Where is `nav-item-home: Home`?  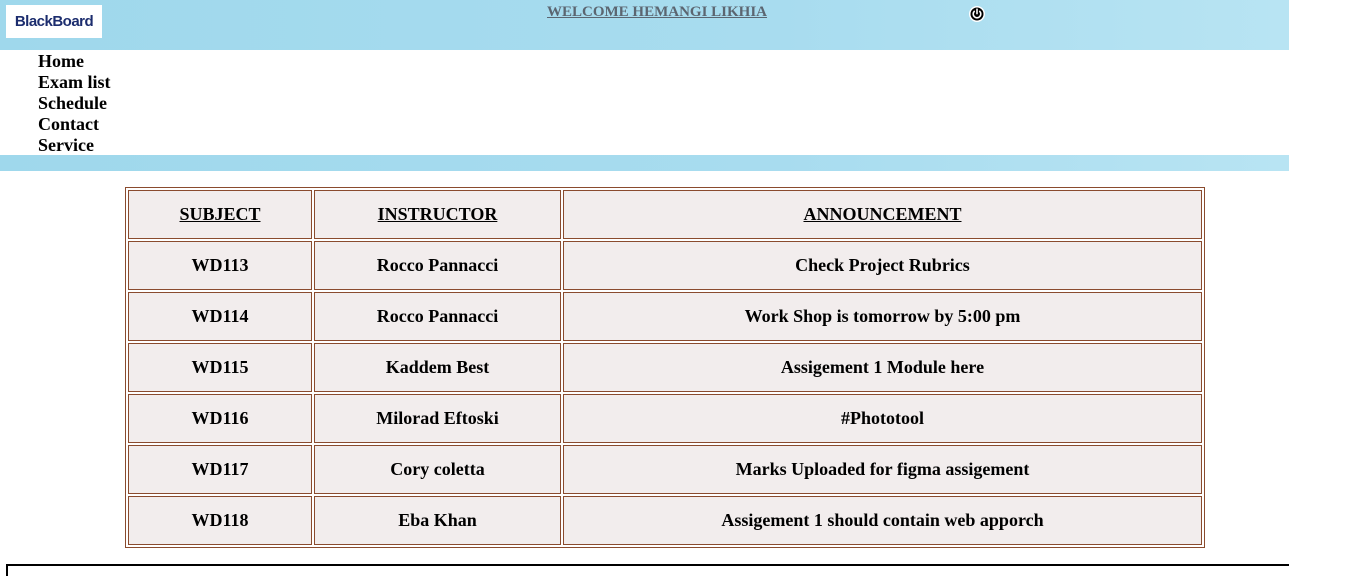
nav-item-home: Home is located at coordinates (74, 61).